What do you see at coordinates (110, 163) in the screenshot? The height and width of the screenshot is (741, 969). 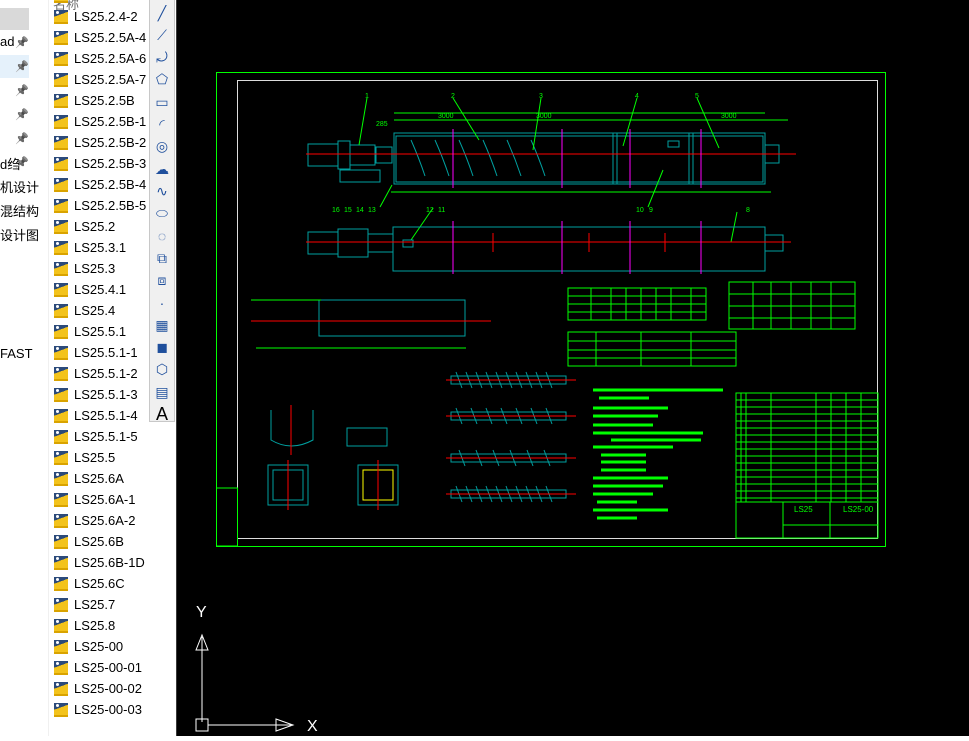 I see `file-name: LS25.2.5B-3` at bounding box center [110, 163].